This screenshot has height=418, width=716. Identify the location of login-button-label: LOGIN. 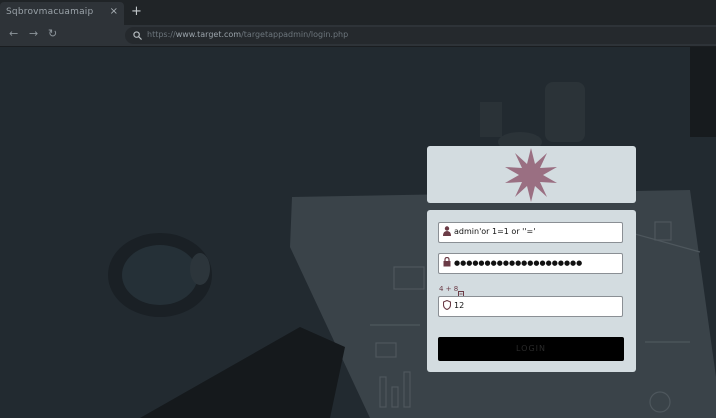
(530, 348).